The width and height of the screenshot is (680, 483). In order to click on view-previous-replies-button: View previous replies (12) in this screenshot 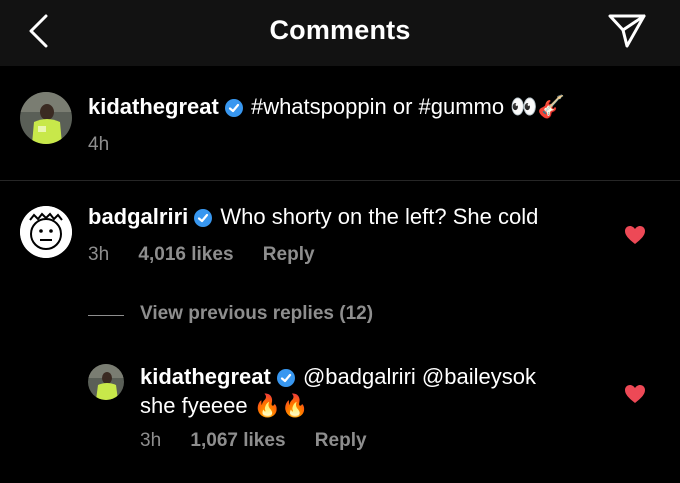, I will do `click(256, 314)`.